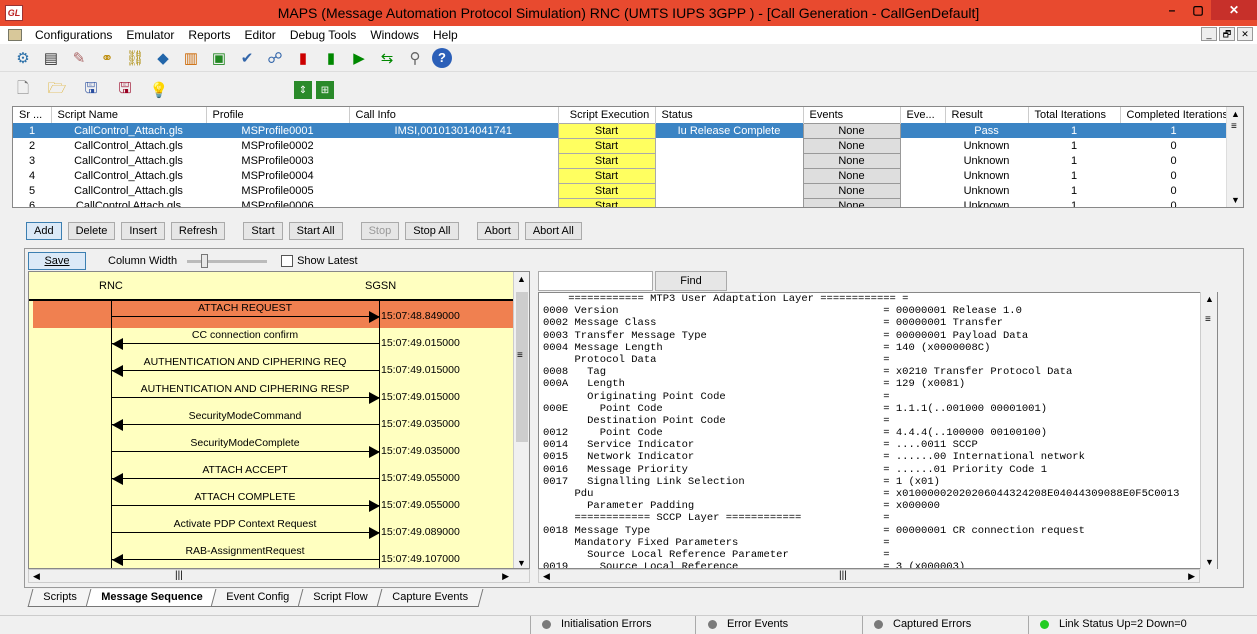 This screenshot has width=1257, height=634. What do you see at coordinates (429, 598) in the screenshot?
I see `tab-capture-events: Capture Events` at bounding box center [429, 598].